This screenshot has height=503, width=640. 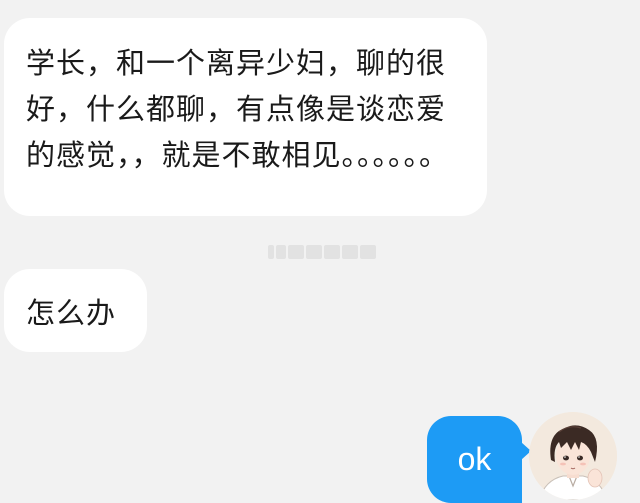 What do you see at coordinates (71, 312) in the screenshot?
I see `message-text: 怎么办` at bounding box center [71, 312].